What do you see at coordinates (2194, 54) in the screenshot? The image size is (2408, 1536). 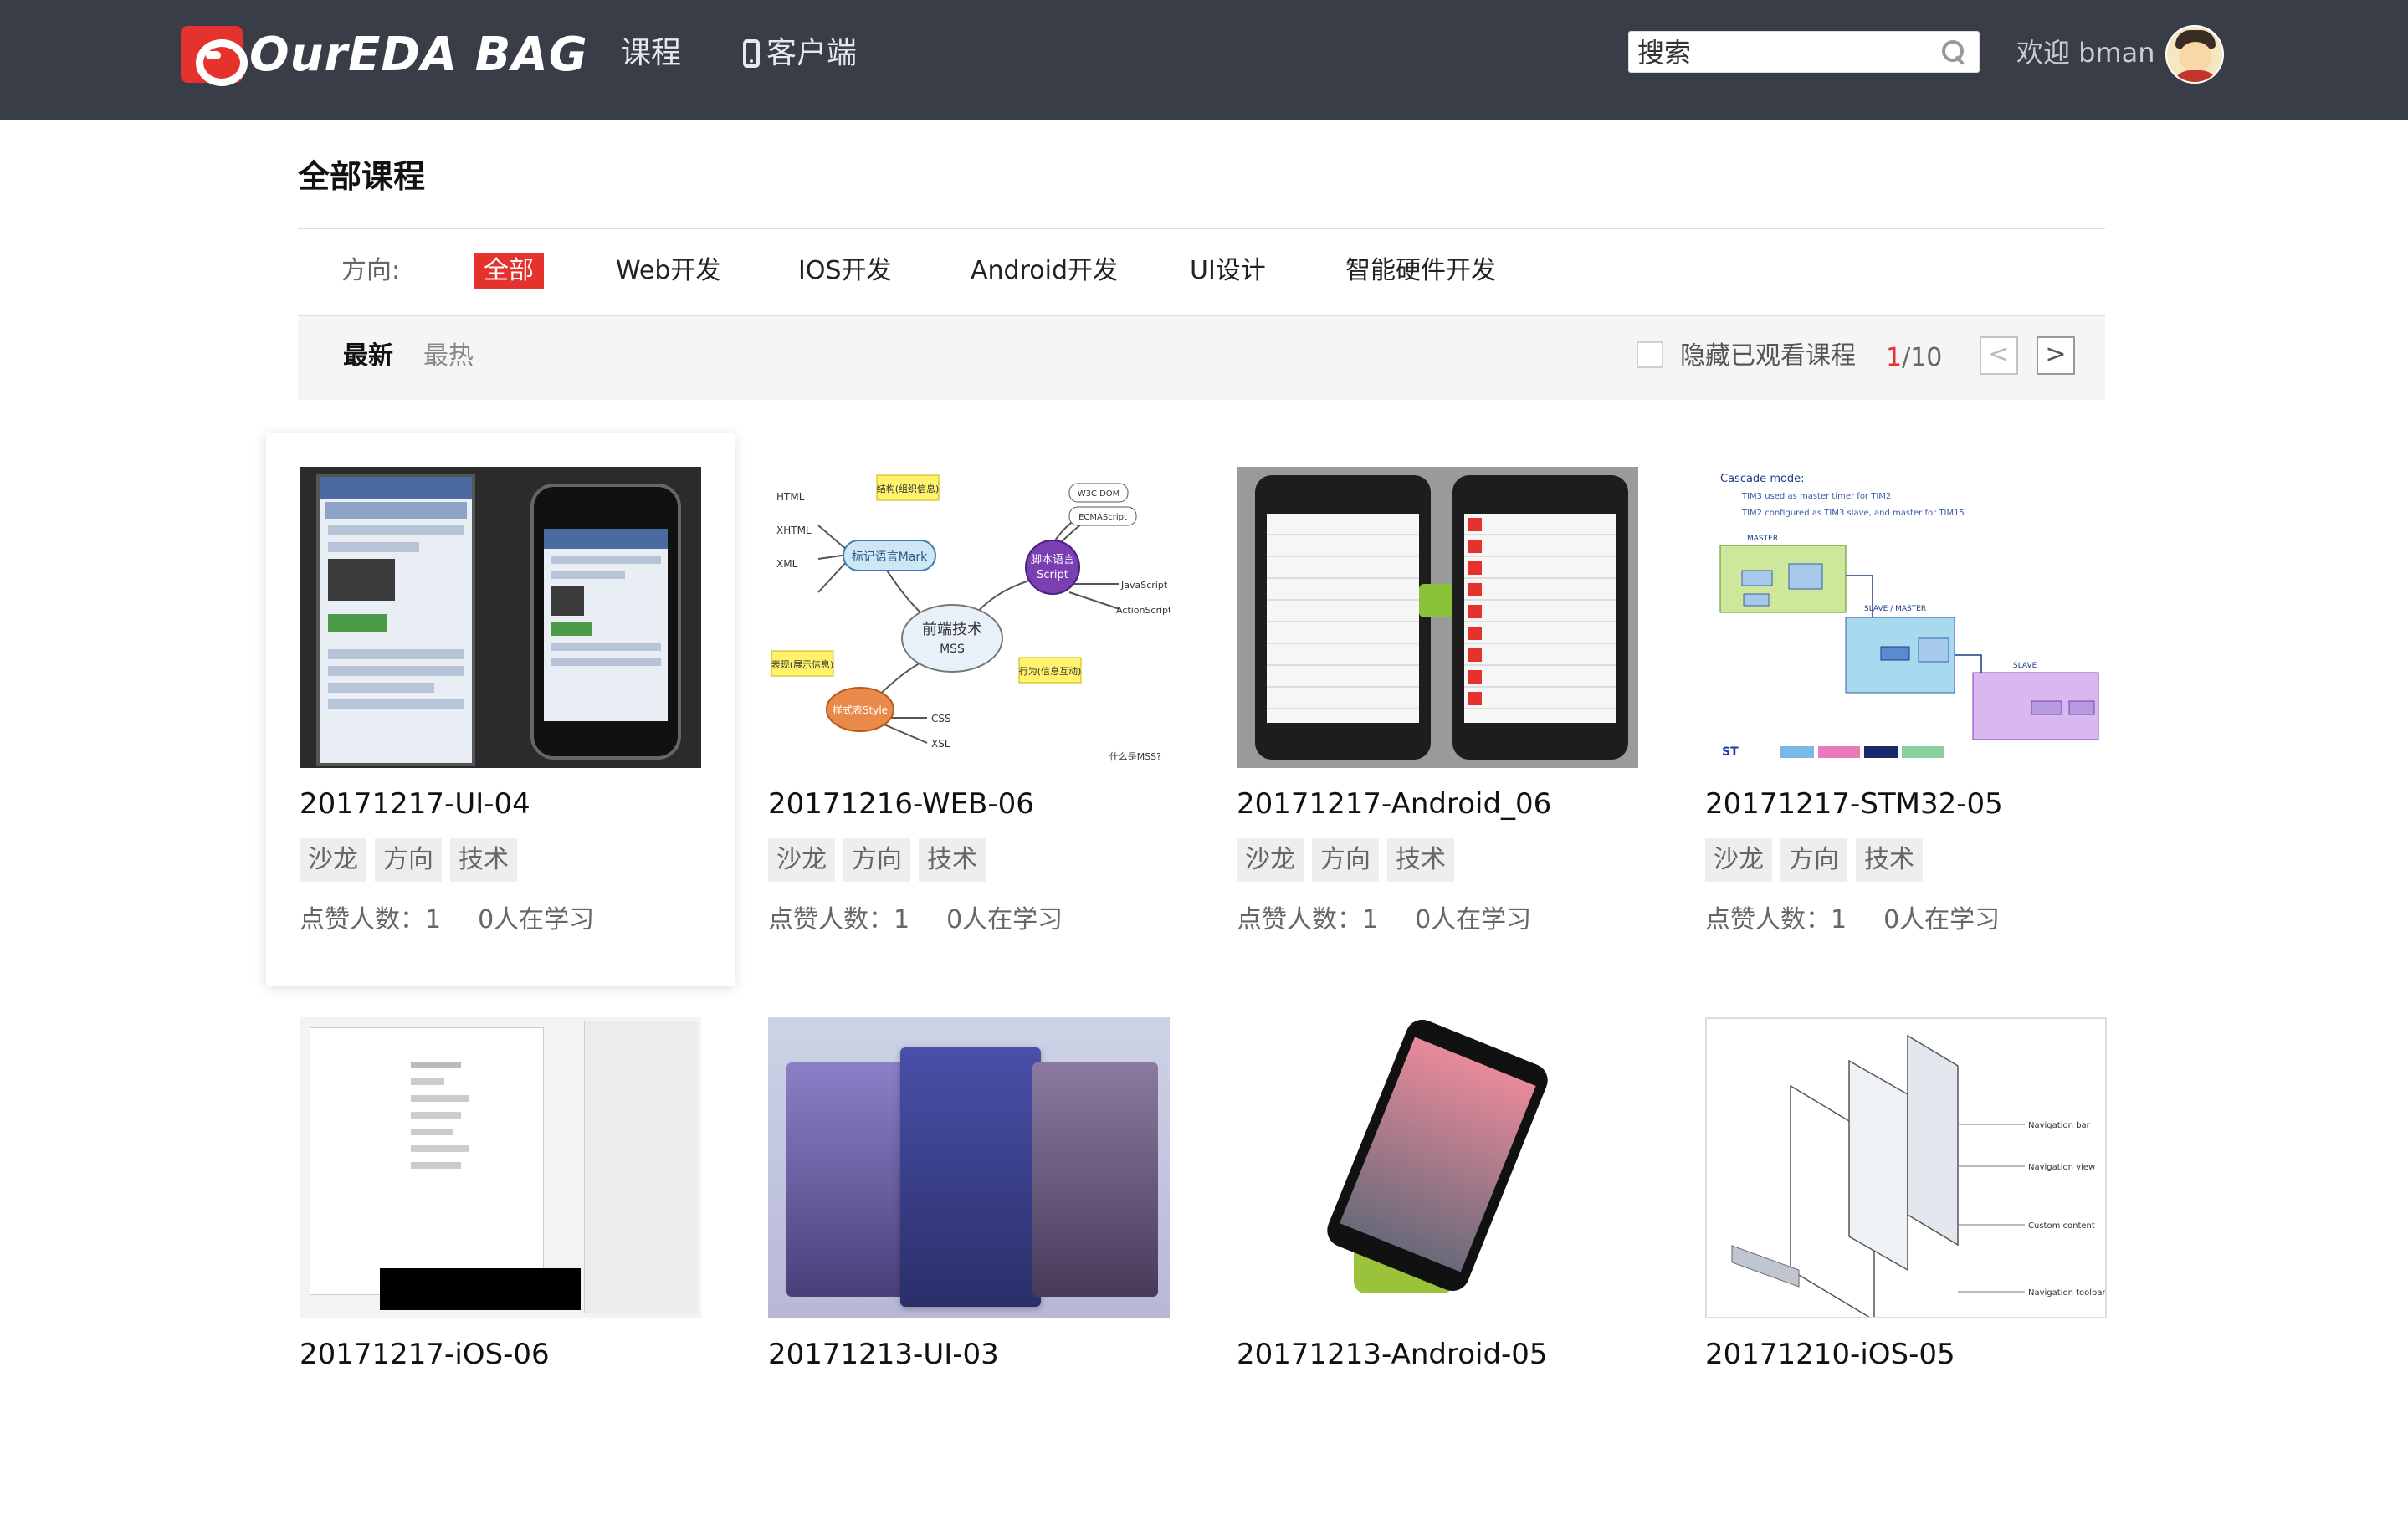 I see `user-avatar` at bounding box center [2194, 54].